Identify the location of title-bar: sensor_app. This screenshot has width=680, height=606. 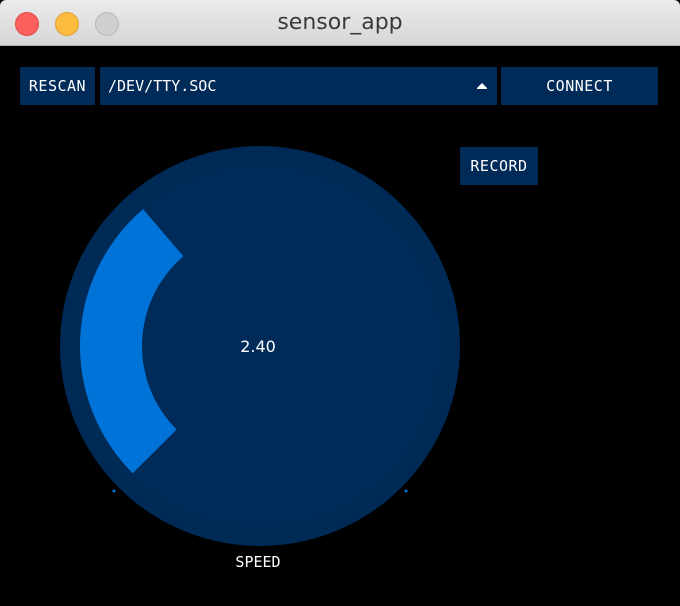
(340, 23).